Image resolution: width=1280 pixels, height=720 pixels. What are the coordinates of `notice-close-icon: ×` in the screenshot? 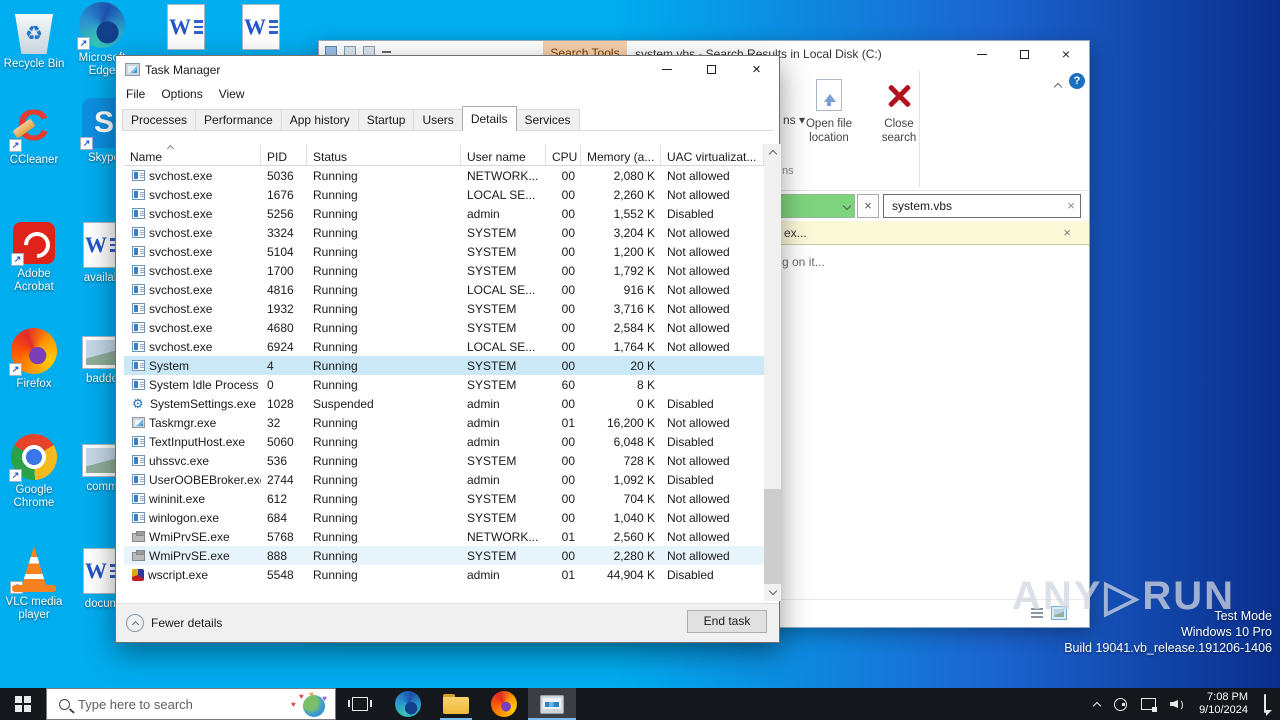 It's located at (1067, 233).